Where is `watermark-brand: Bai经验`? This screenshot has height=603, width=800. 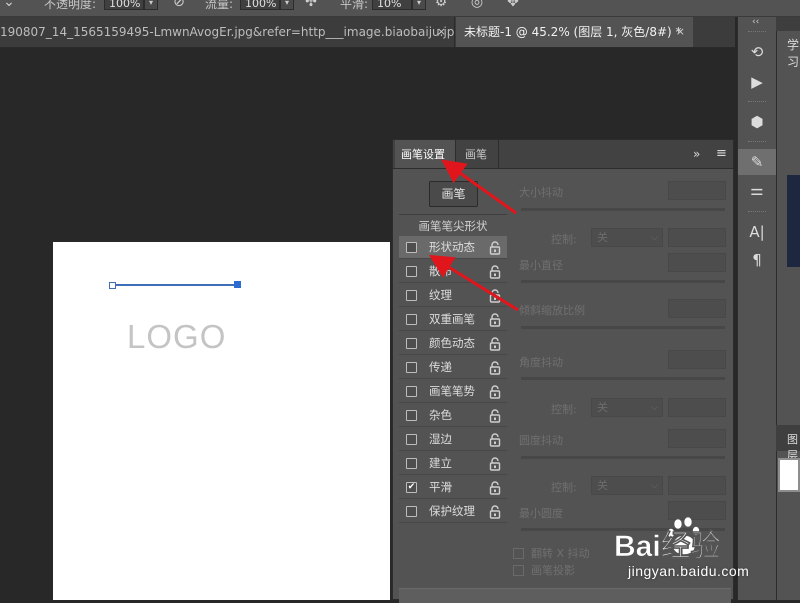 watermark-brand: Bai经验 is located at coordinates (667, 546).